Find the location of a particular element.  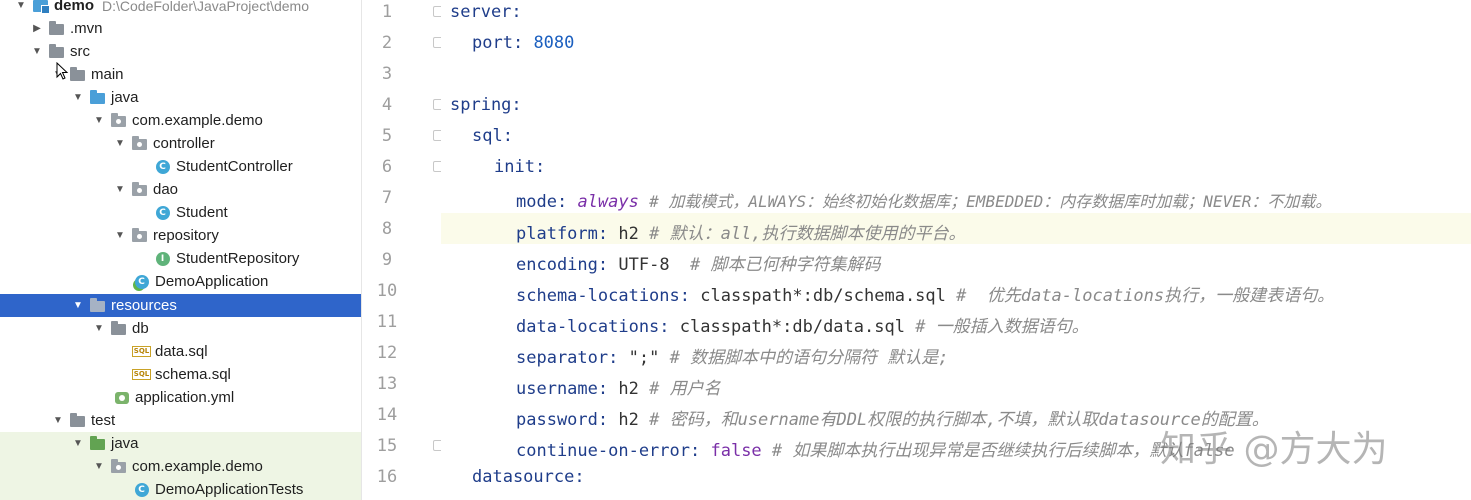

tree-item-test-java: ▼ java is located at coordinates (180, 443).